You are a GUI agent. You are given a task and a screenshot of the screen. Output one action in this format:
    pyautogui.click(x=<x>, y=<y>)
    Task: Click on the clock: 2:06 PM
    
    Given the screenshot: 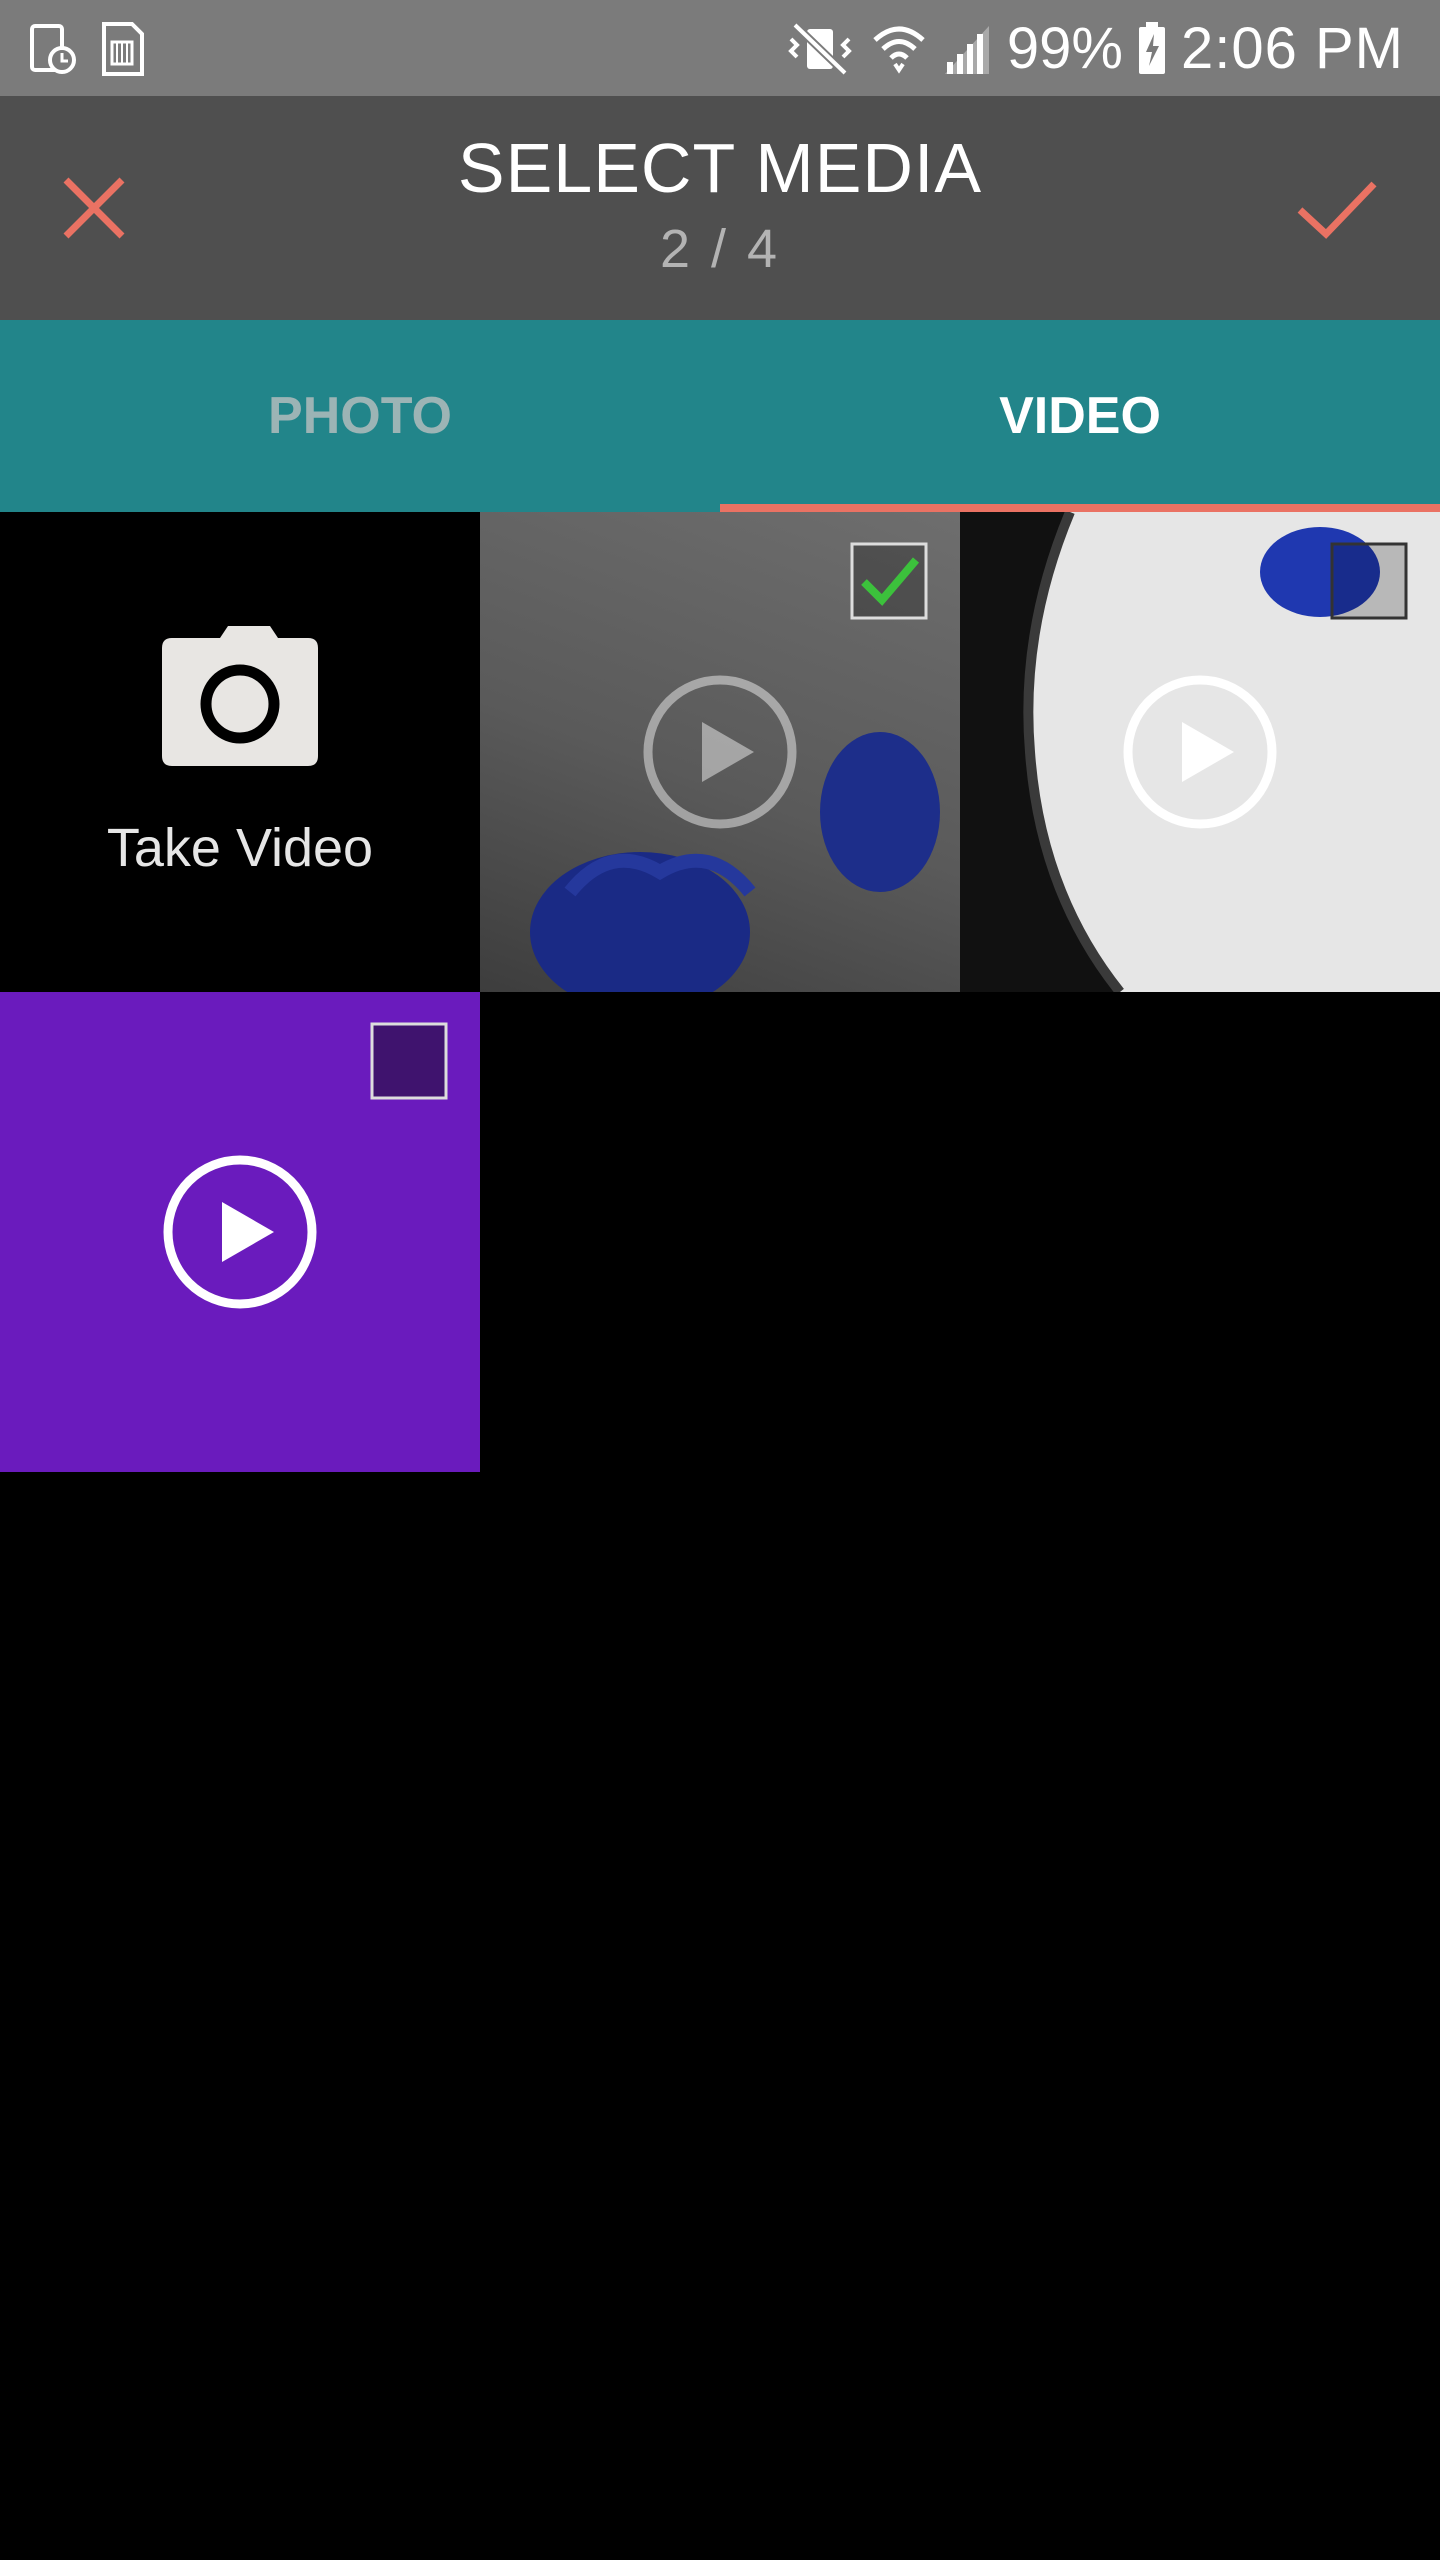 What is the action you would take?
    pyautogui.click(x=1292, y=48)
    